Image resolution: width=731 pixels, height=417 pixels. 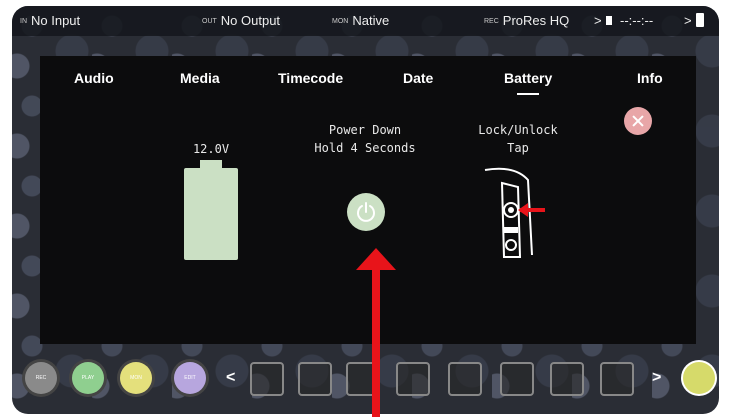 I want to click on rec-icon: REC, so click(x=491, y=22).